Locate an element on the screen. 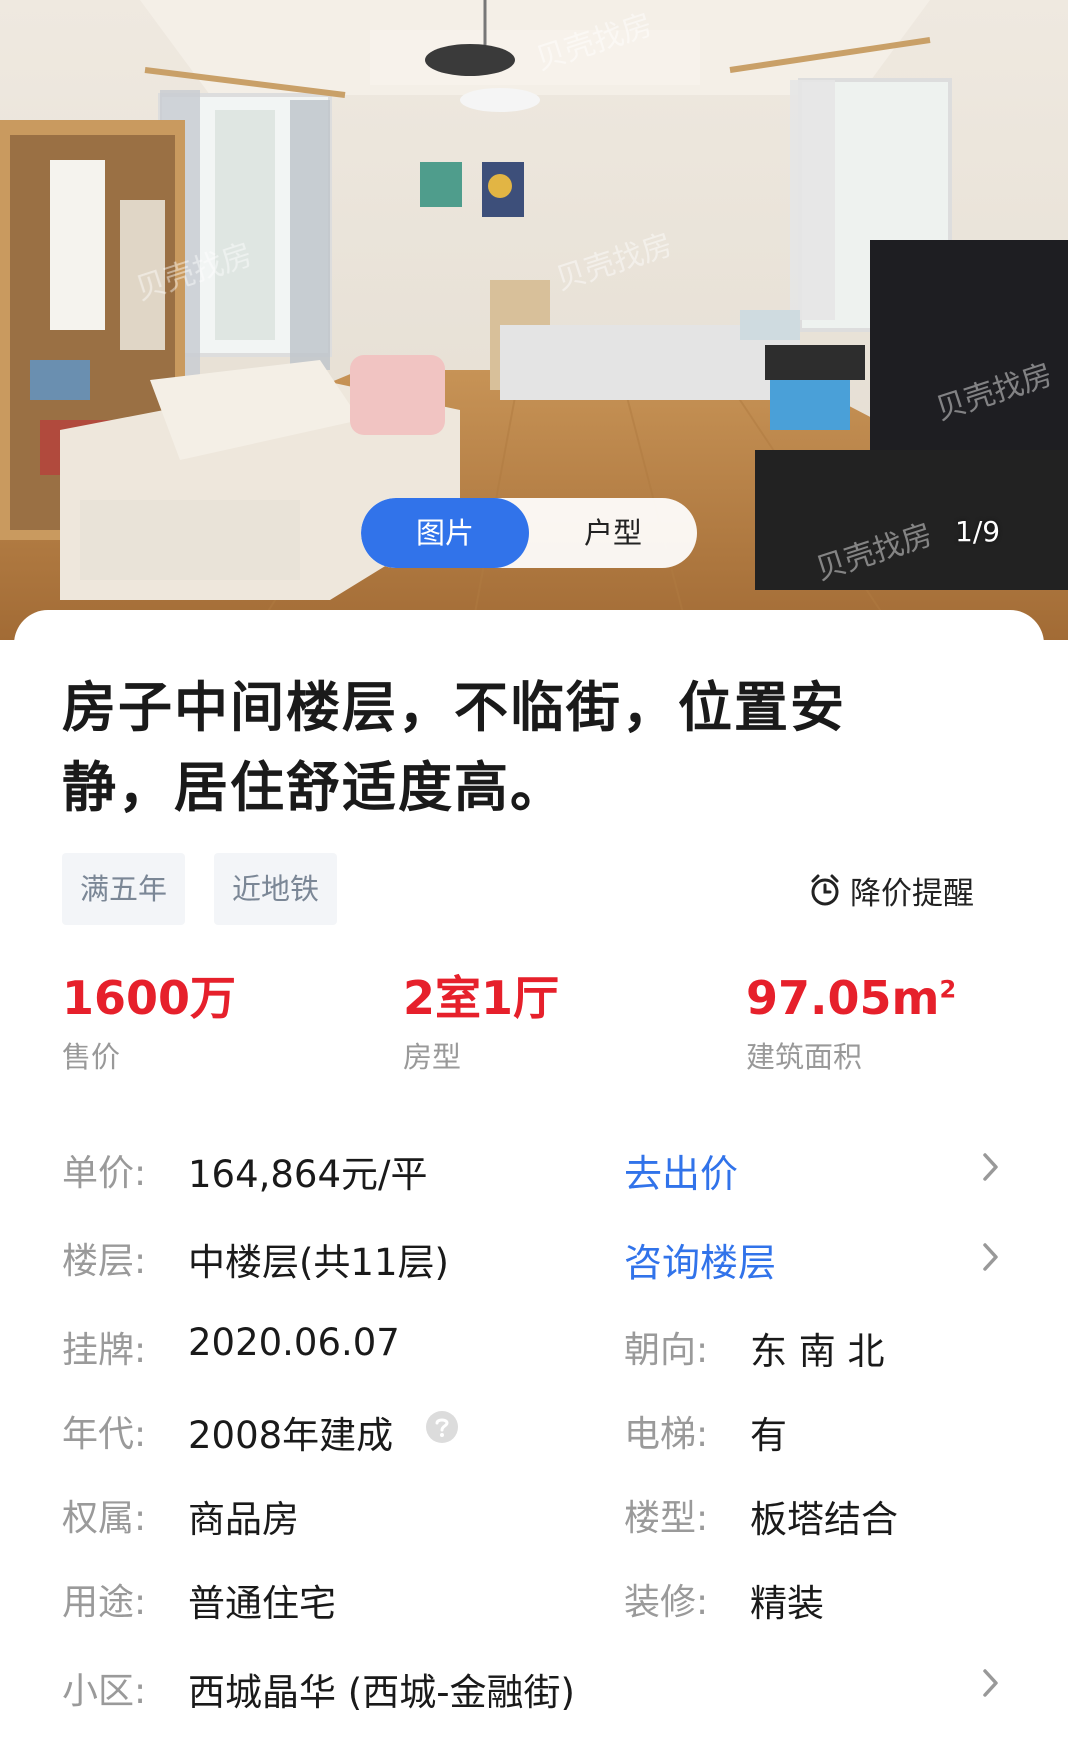 The image size is (1068, 1750). floor-label: 楼层: is located at coordinates (104, 1261).